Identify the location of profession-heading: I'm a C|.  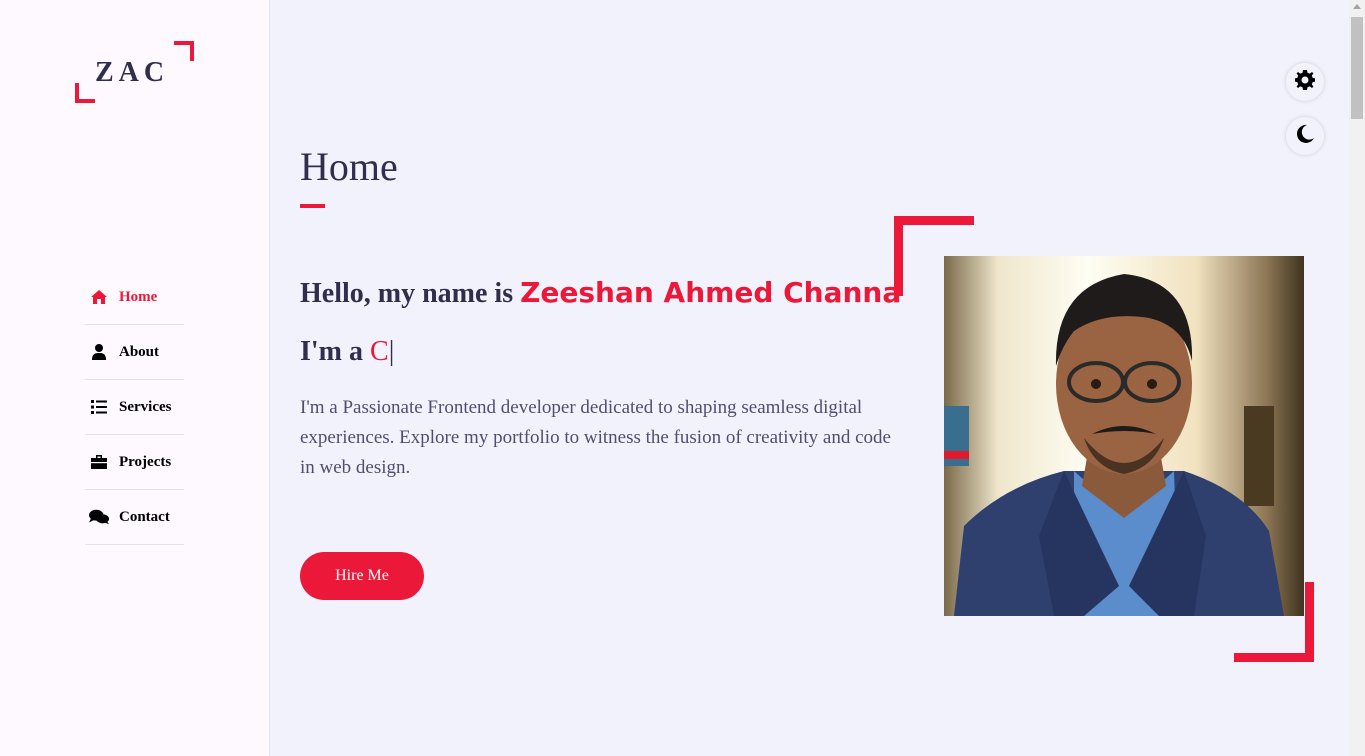
(347, 352).